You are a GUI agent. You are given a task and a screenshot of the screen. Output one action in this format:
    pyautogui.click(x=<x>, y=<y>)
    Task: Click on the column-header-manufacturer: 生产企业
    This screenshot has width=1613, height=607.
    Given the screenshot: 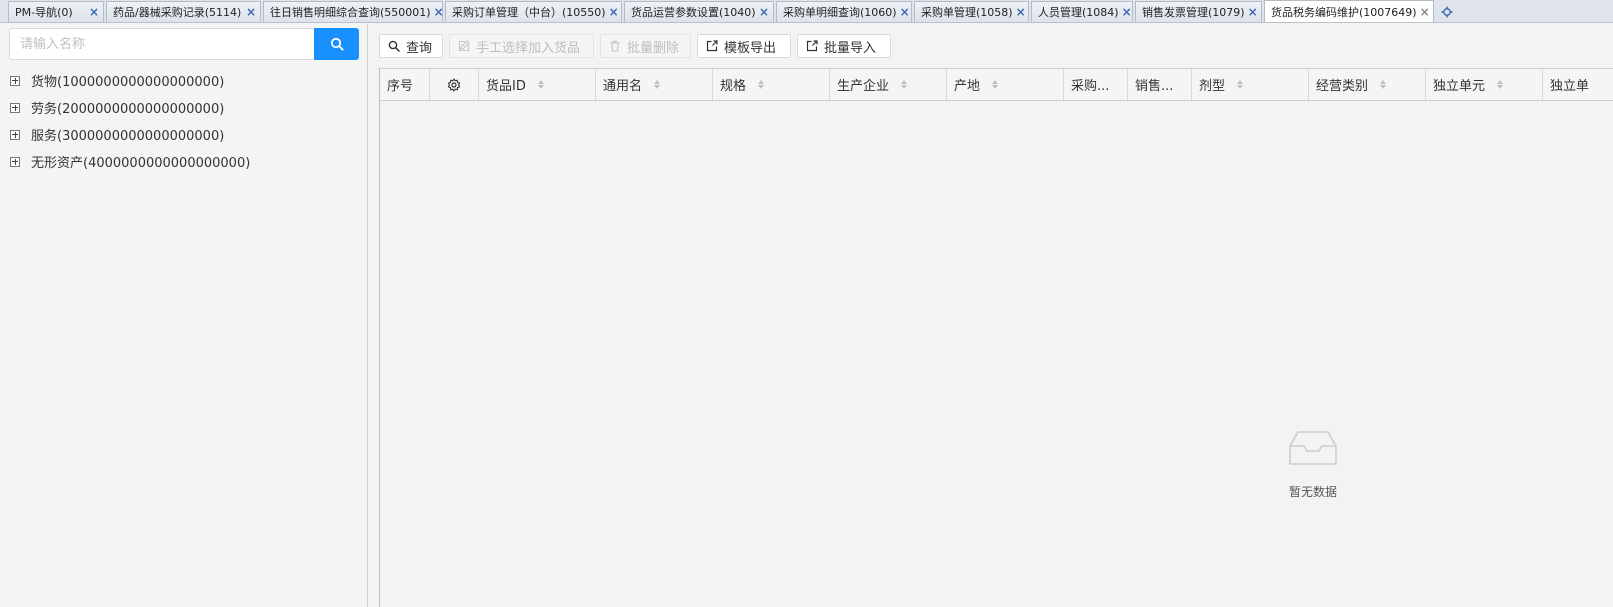 What is the action you would take?
    pyautogui.click(x=888, y=84)
    